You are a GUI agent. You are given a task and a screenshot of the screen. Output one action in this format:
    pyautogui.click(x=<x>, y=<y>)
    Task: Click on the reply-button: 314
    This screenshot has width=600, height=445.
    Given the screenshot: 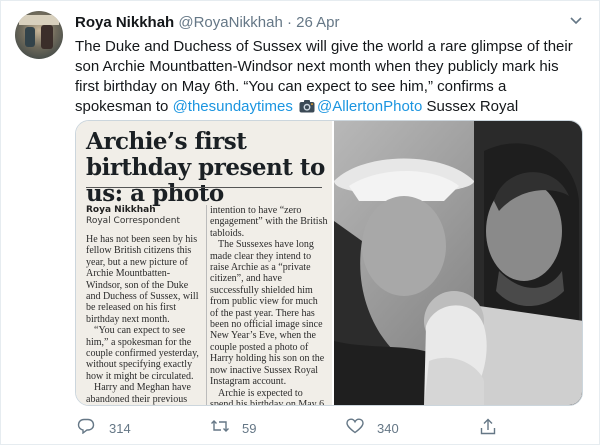 What is the action you would take?
    pyautogui.click(x=104, y=428)
    